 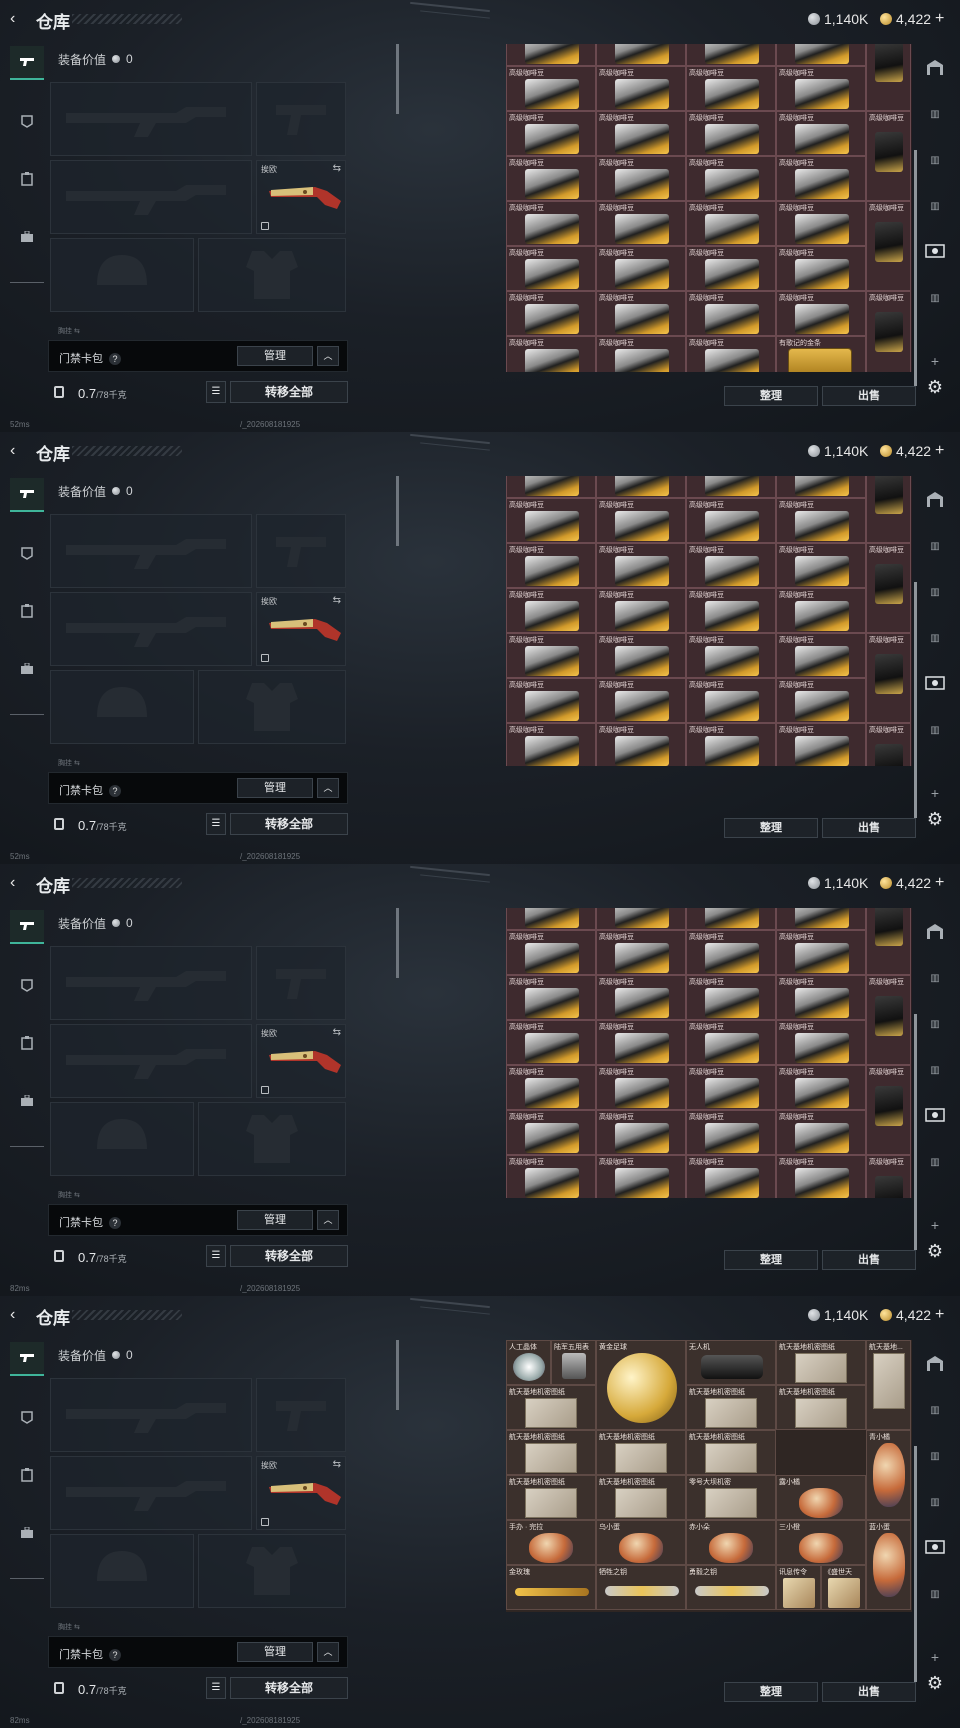 What do you see at coordinates (821, 1497) in the screenshot?
I see `collectible-cell: 露小橘` at bounding box center [821, 1497].